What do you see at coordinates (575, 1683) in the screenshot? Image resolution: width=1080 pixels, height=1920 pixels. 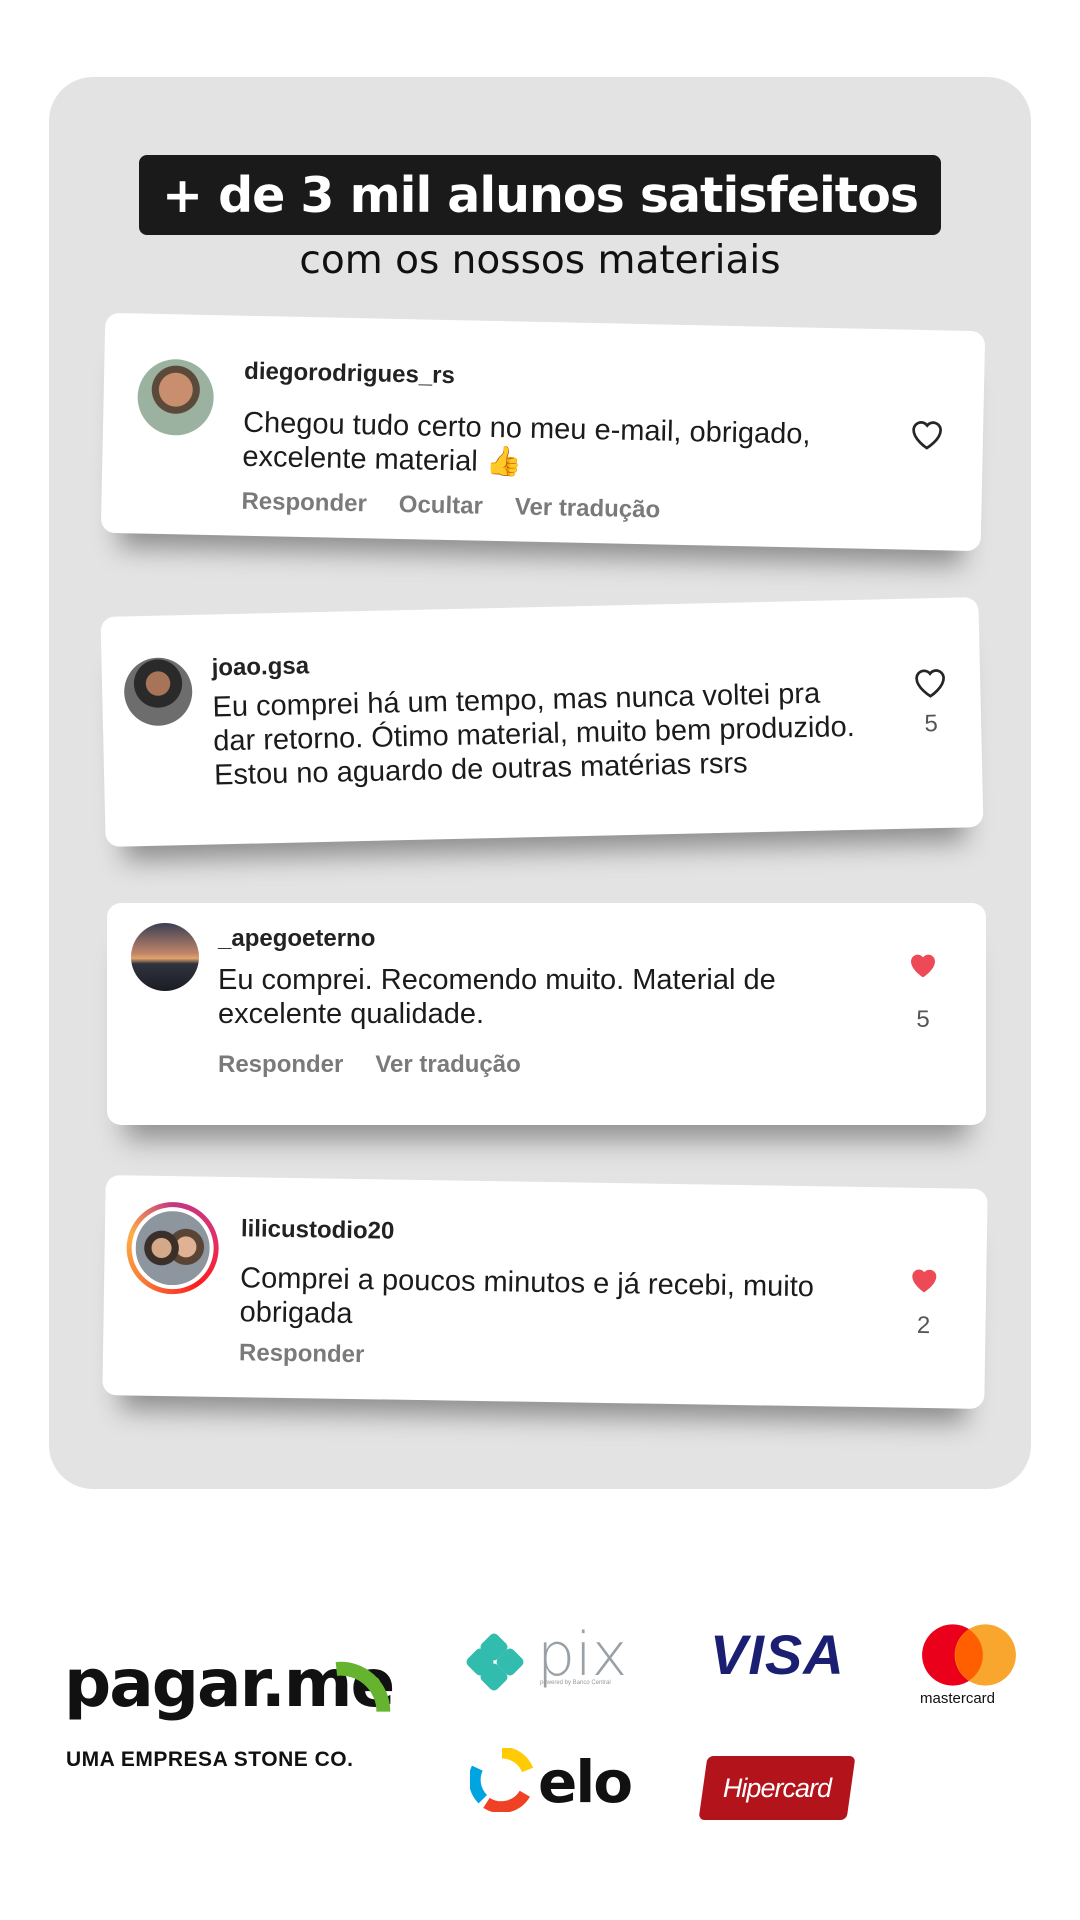 I see `pix-sub: powered by Banco Central` at bounding box center [575, 1683].